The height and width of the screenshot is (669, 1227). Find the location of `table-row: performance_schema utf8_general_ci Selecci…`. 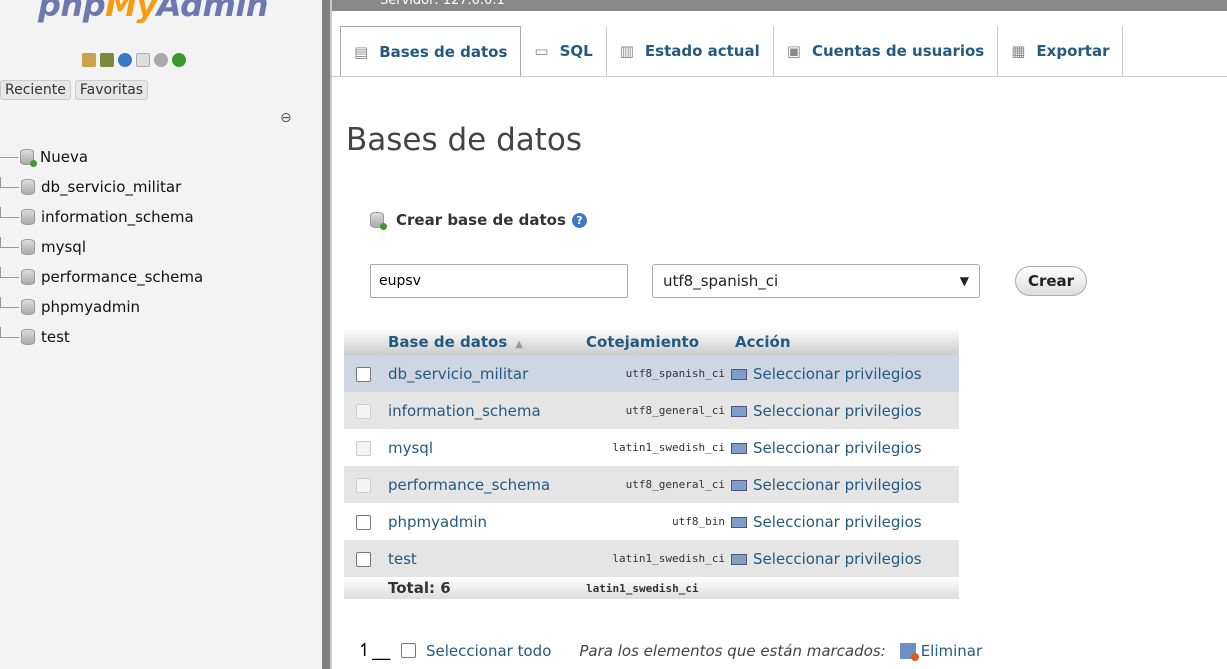

table-row: performance_schema utf8_general_ci Selecci… is located at coordinates (651, 484).